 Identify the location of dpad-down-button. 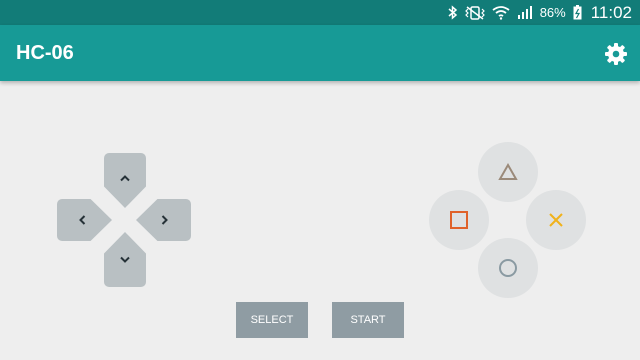
(125, 259).